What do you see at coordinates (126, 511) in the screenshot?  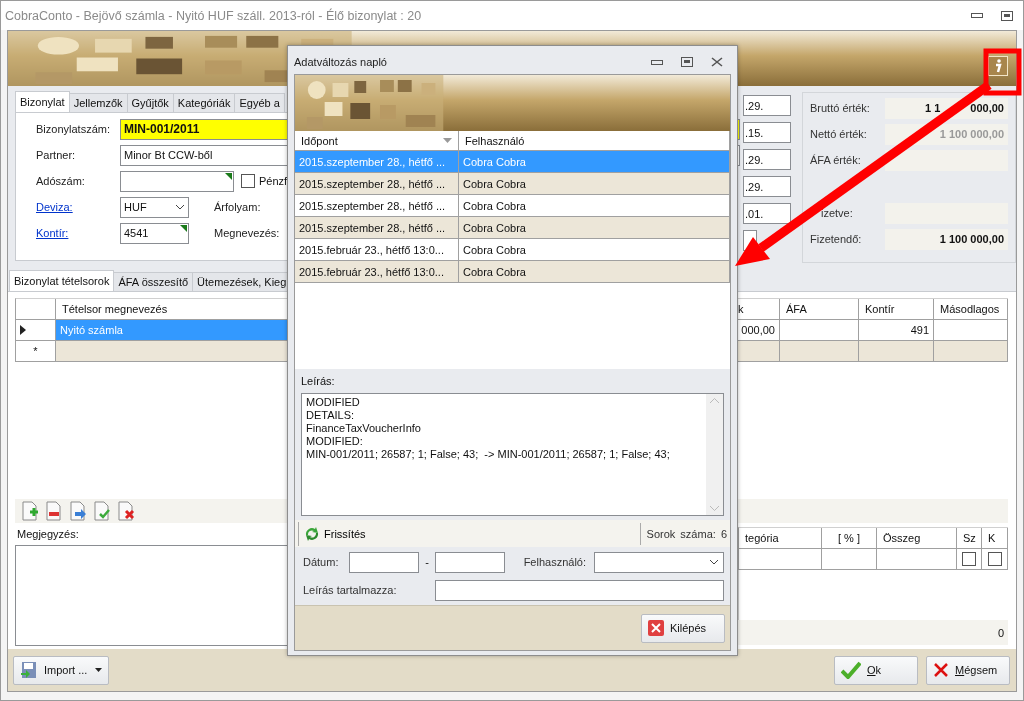 I see `delete-button` at bounding box center [126, 511].